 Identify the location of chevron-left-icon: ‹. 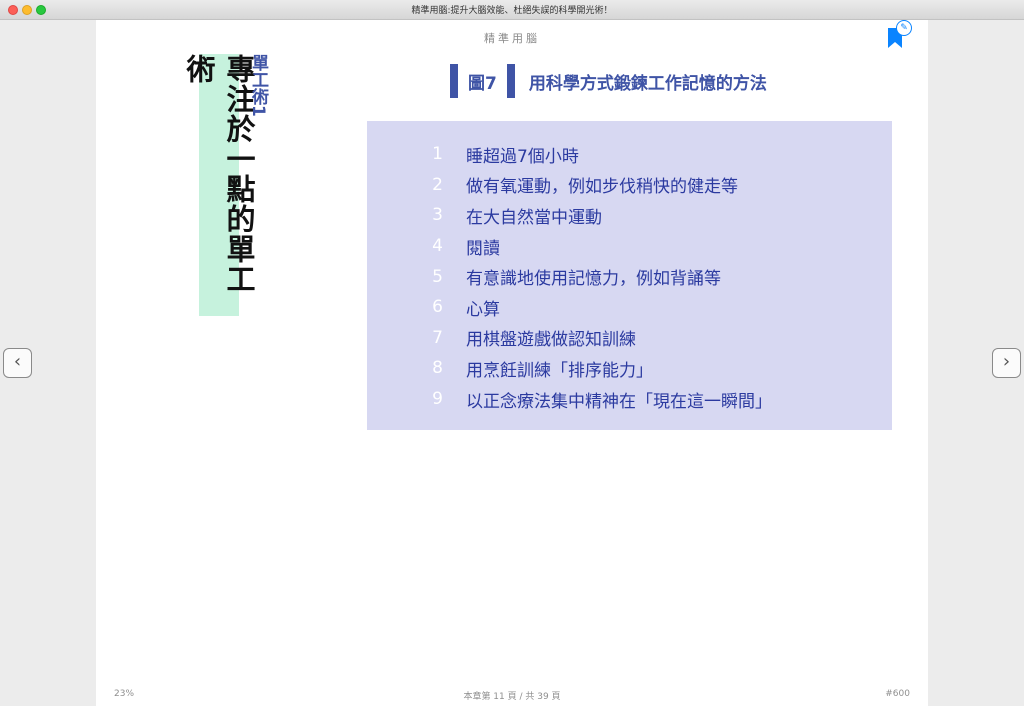
(17, 361).